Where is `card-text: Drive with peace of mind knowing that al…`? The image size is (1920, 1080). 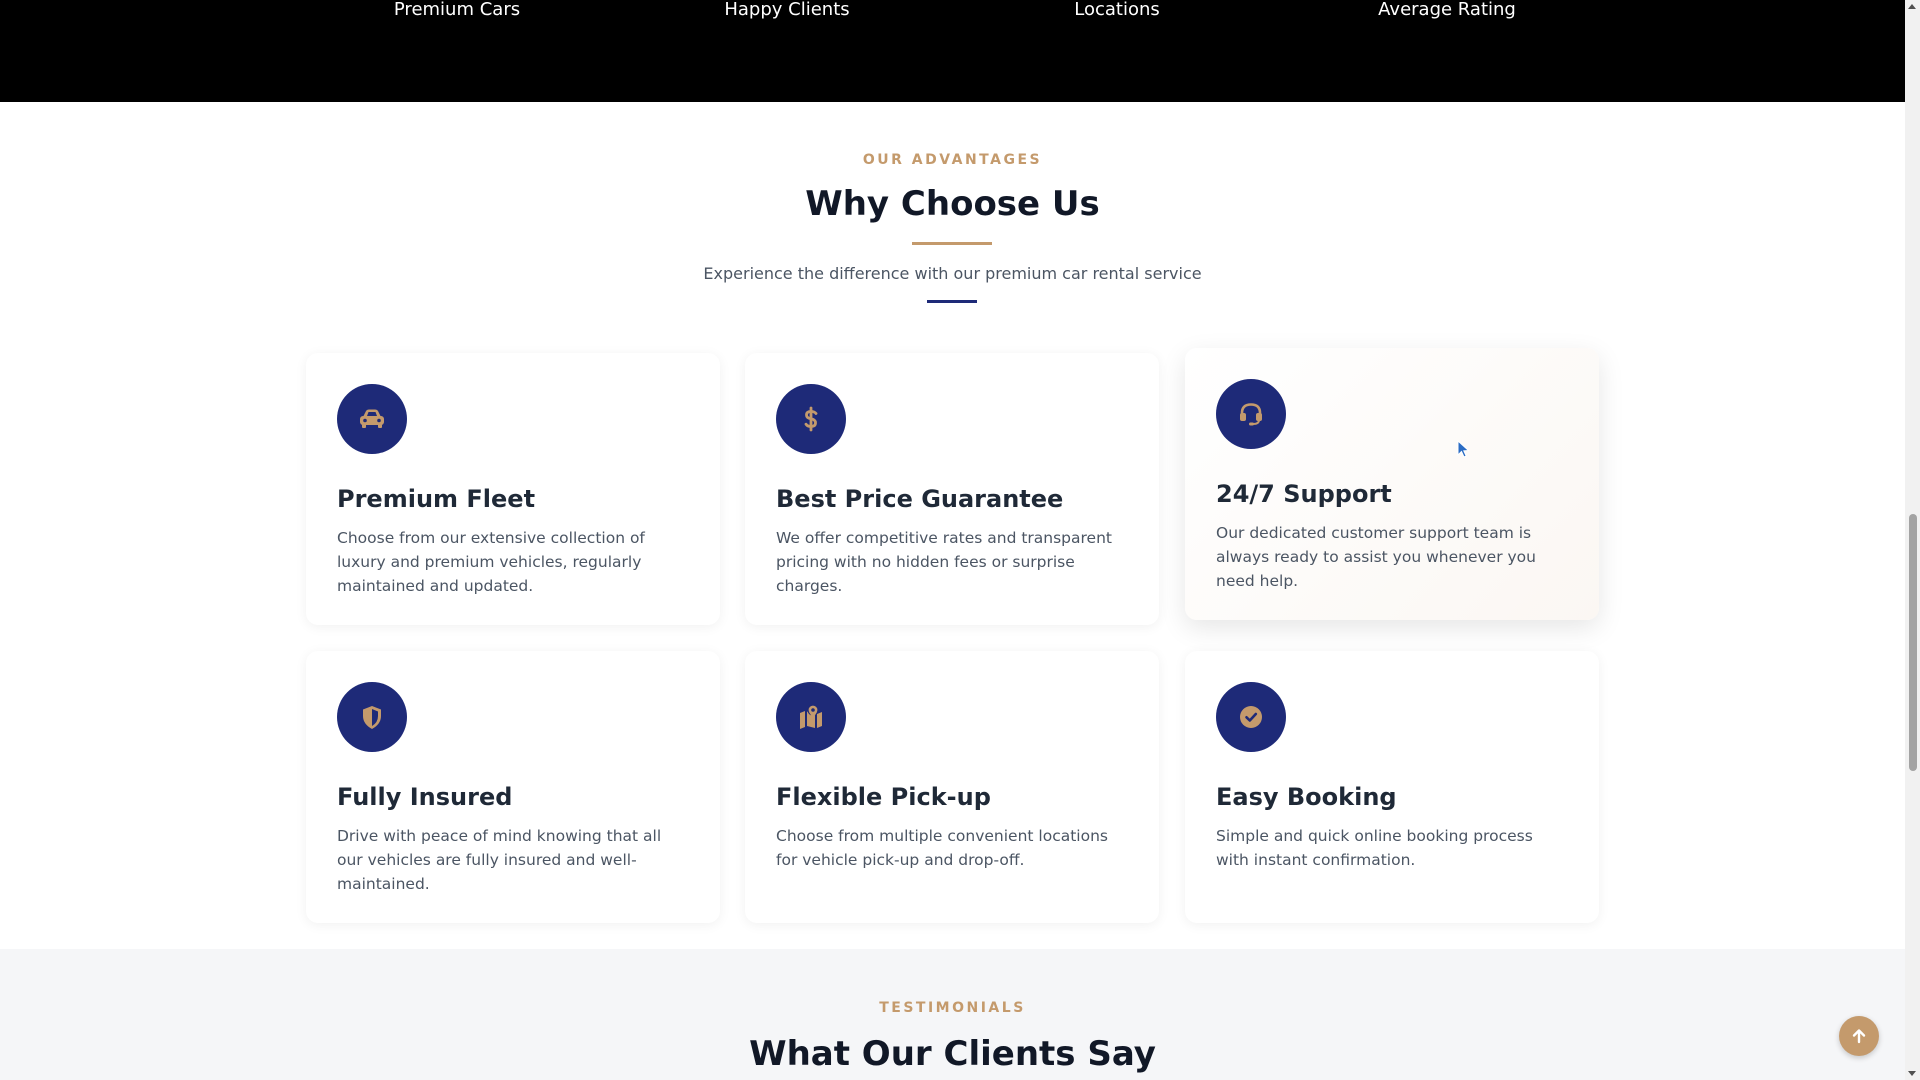 card-text: Drive with peace of mind knowing that al… is located at coordinates (499, 860).